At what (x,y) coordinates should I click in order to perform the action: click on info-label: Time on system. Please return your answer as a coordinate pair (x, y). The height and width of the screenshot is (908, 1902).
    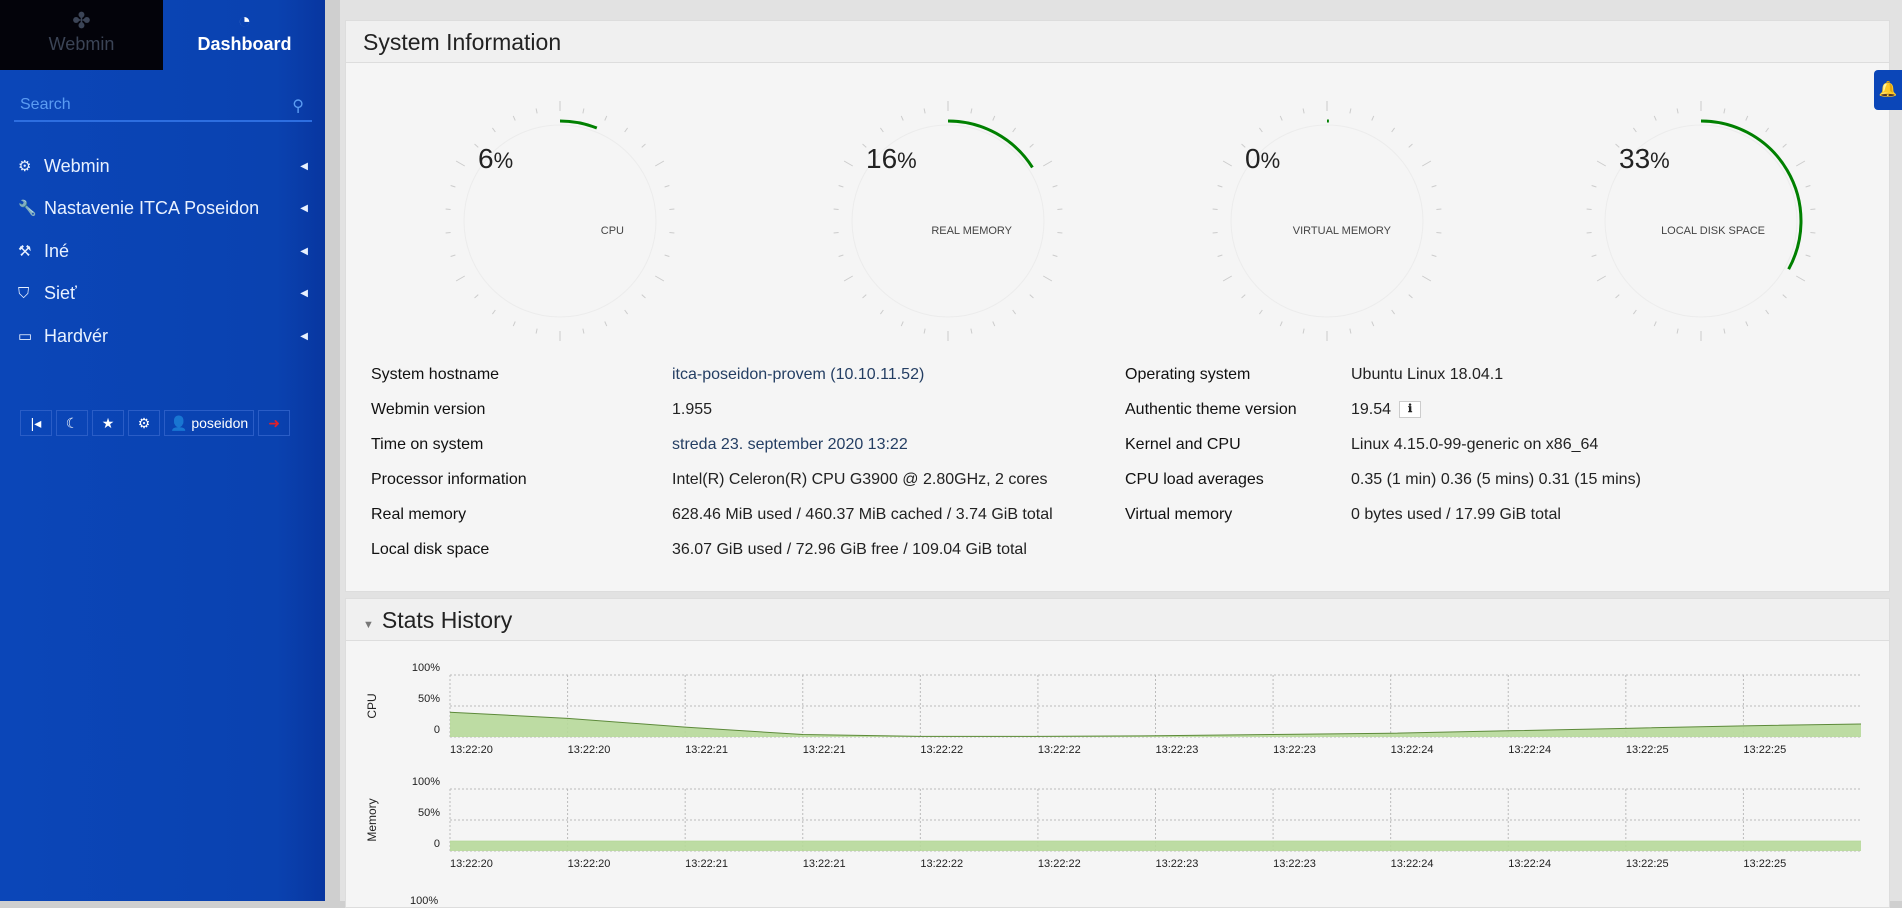
    Looking at the image, I should click on (427, 445).